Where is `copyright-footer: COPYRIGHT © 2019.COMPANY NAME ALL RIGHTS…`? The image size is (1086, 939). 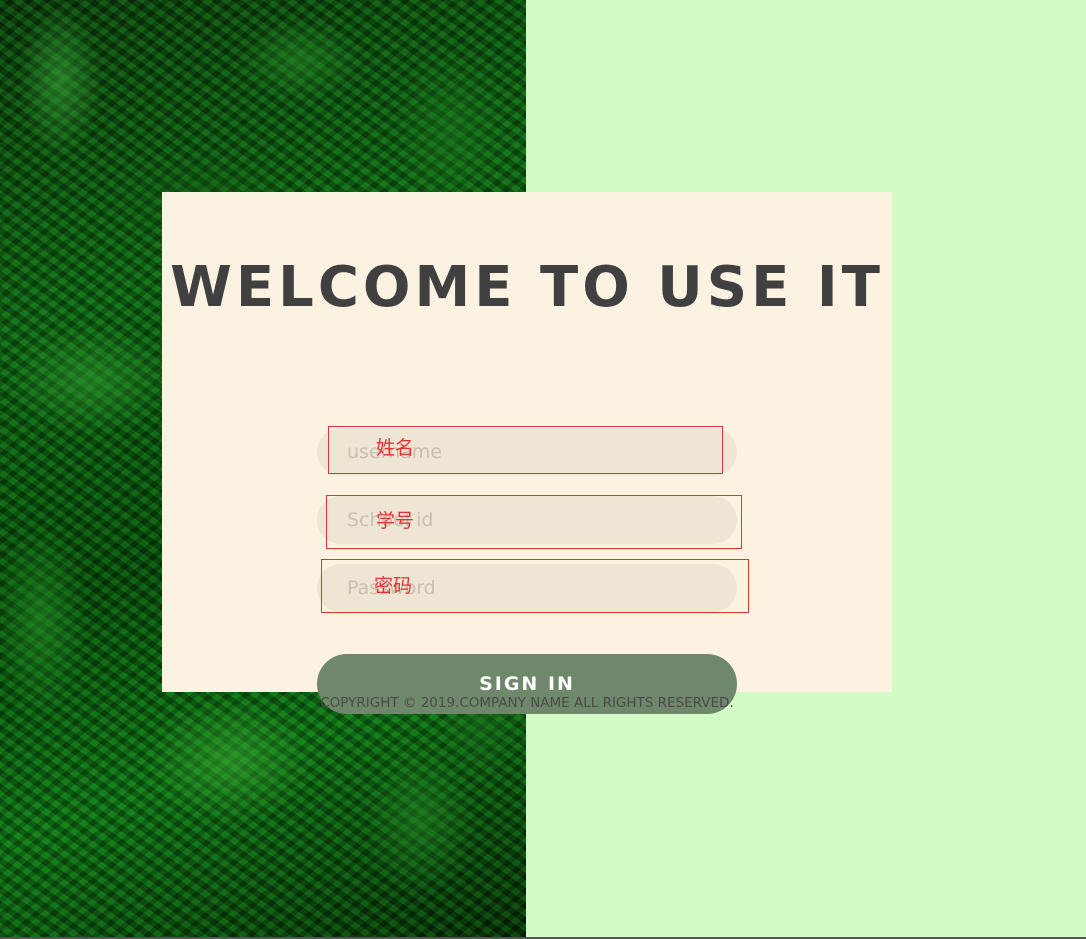
copyright-footer: COPYRIGHT © 2019.COMPANY NAME ALL RIGHTS… is located at coordinates (527, 703).